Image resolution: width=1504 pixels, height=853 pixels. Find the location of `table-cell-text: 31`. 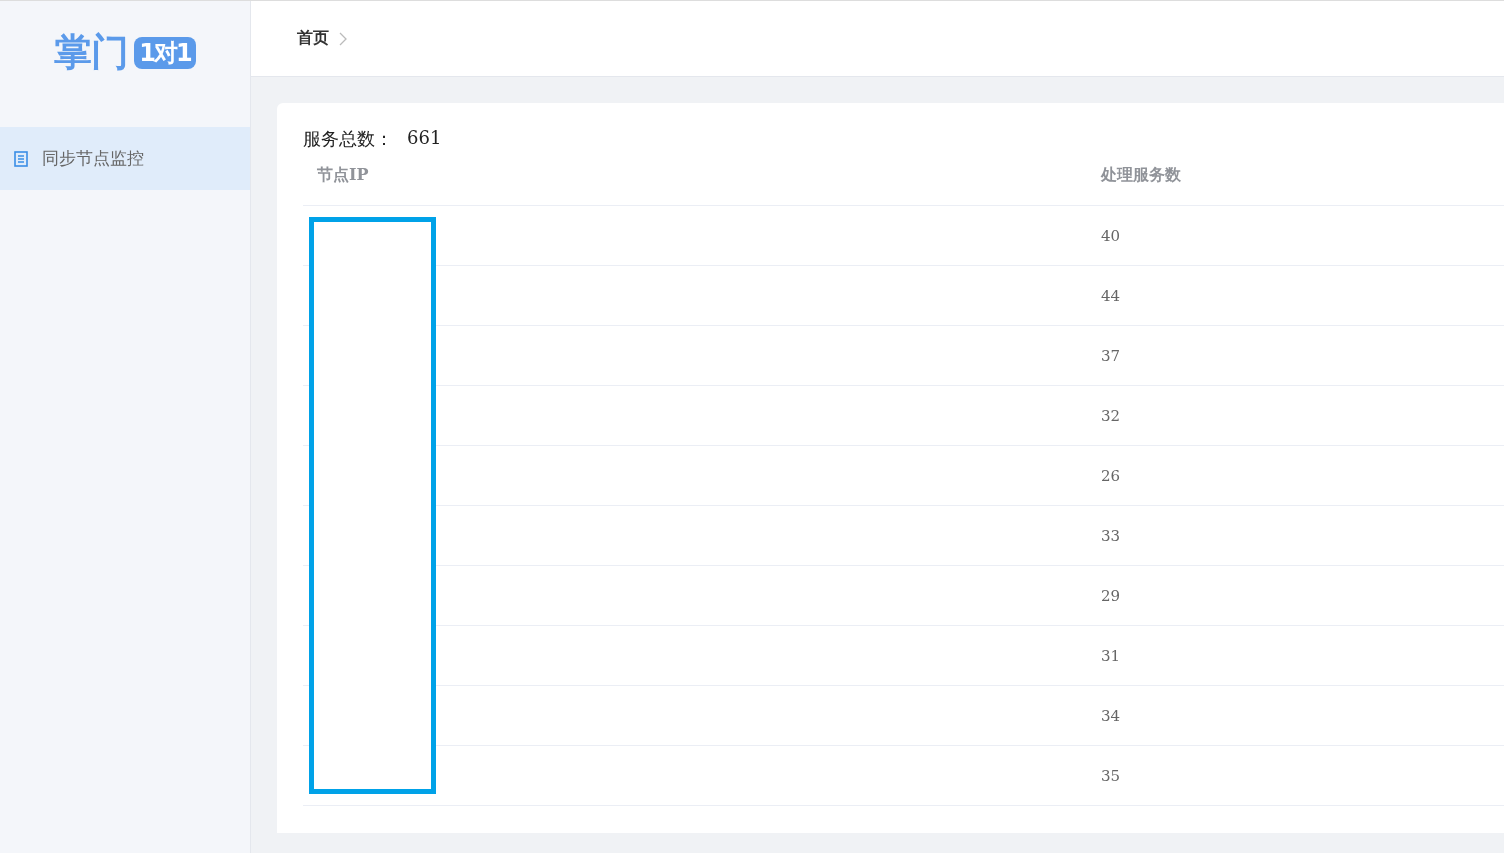

table-cell-text: 31 is located at coordinates (1110, 655).